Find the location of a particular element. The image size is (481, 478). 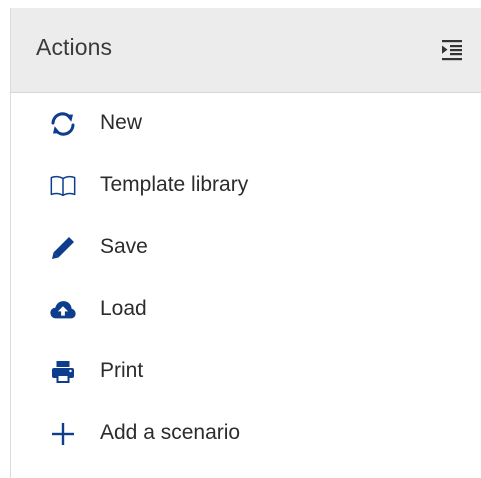

menu-item-print: Print is located at coordinates (246, 372).